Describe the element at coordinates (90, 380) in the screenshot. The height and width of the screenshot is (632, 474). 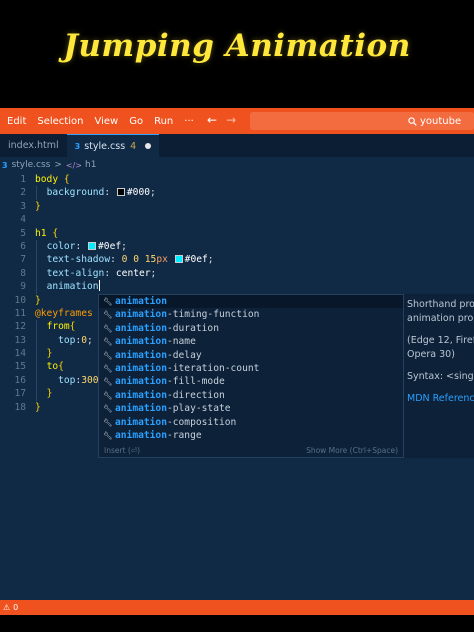
I see `number: 300` at that location.